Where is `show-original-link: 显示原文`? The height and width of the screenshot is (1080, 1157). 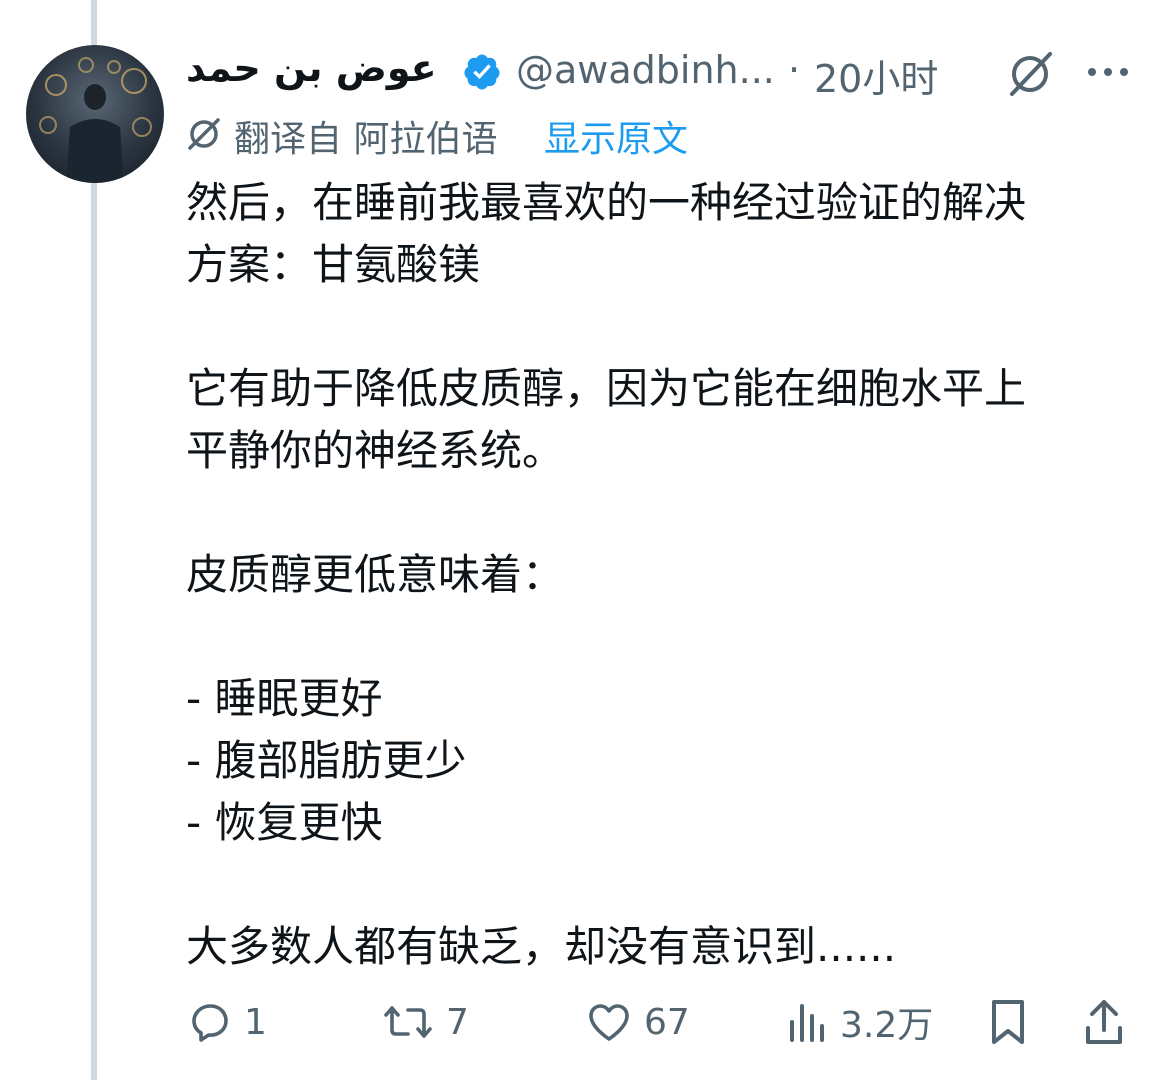 show-original-link: 显示原文 is located at coordinates (616, 136).